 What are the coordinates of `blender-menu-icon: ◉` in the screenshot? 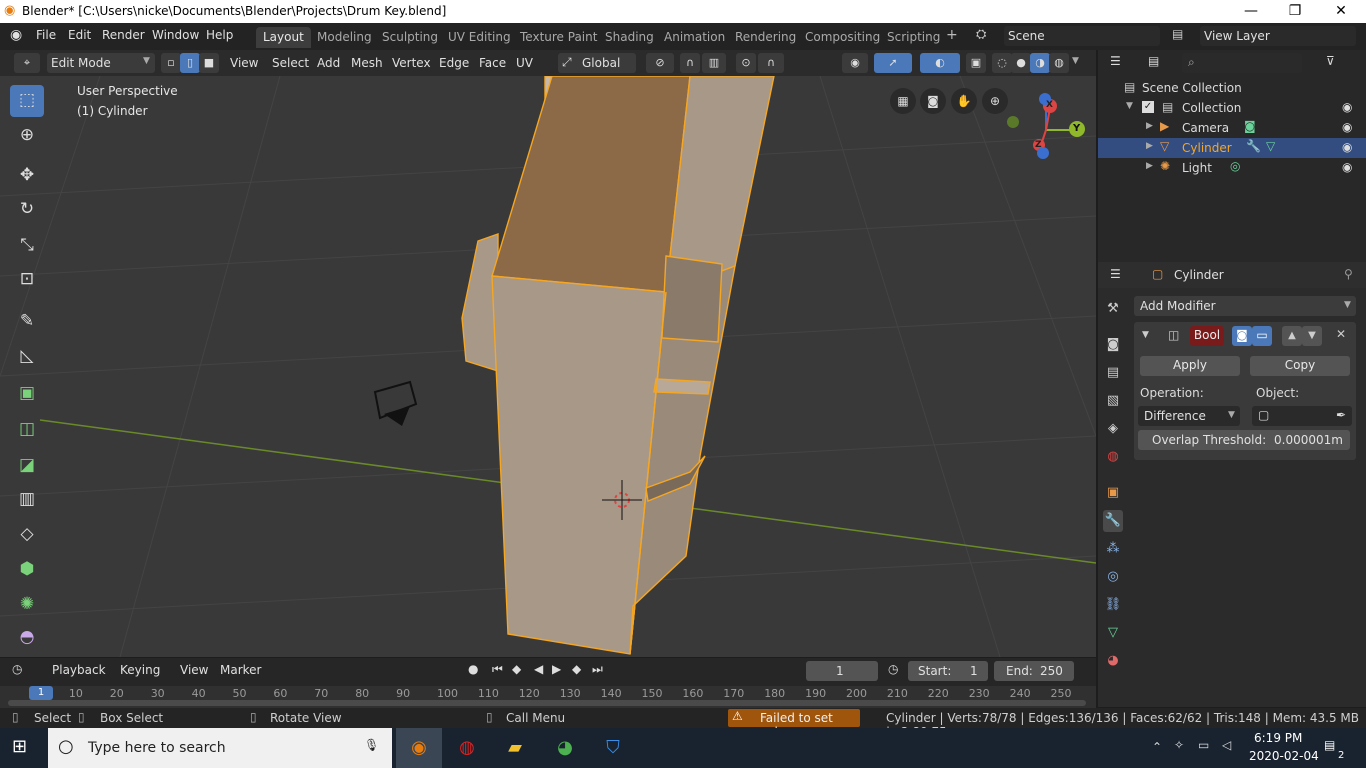 It's located at (16, 35).